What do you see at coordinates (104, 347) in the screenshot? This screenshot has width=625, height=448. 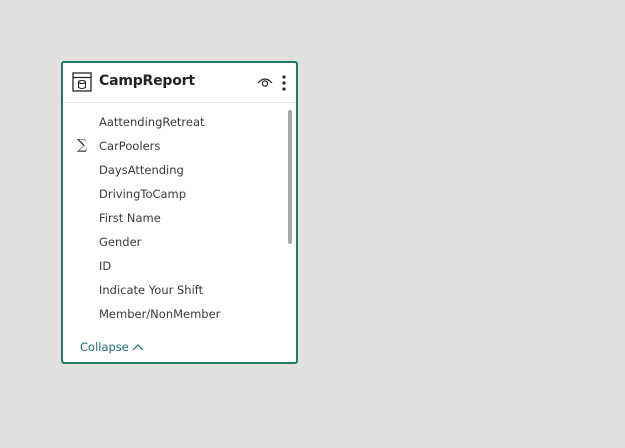 I see `collapse-label: Collapse` at bounding box center [104, 347].